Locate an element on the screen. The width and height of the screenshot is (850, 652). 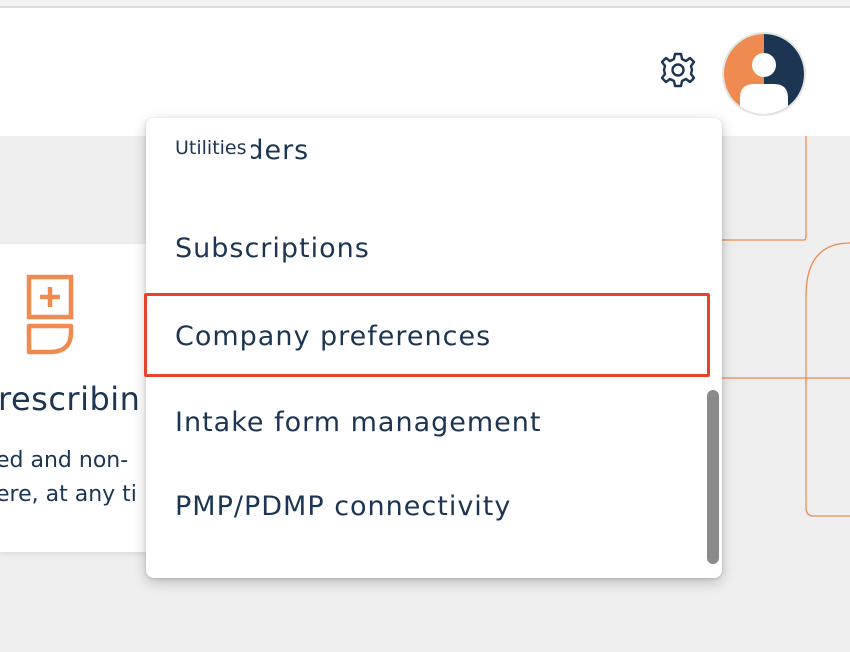
menu-section-header: Utilities is located at coordinates (213, 148).